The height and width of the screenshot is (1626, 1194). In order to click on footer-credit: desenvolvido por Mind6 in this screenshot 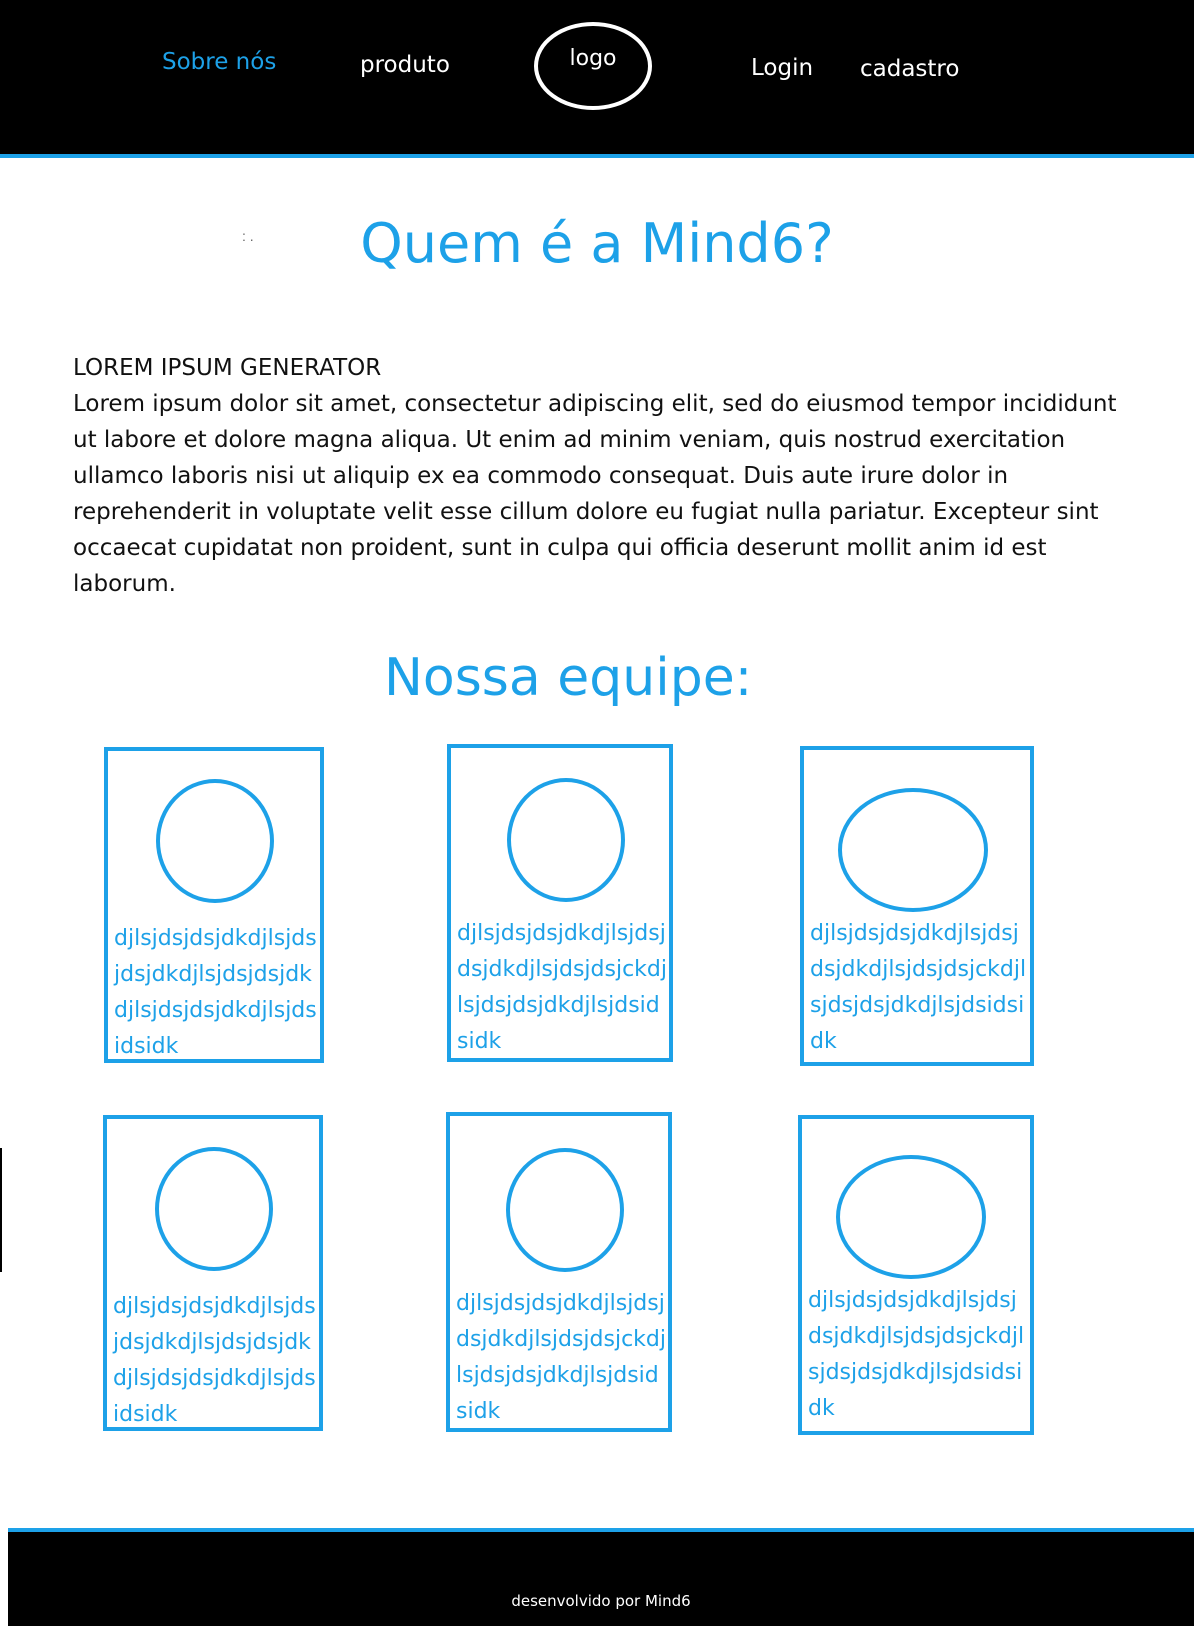, I will do `click(601, 1601)`.